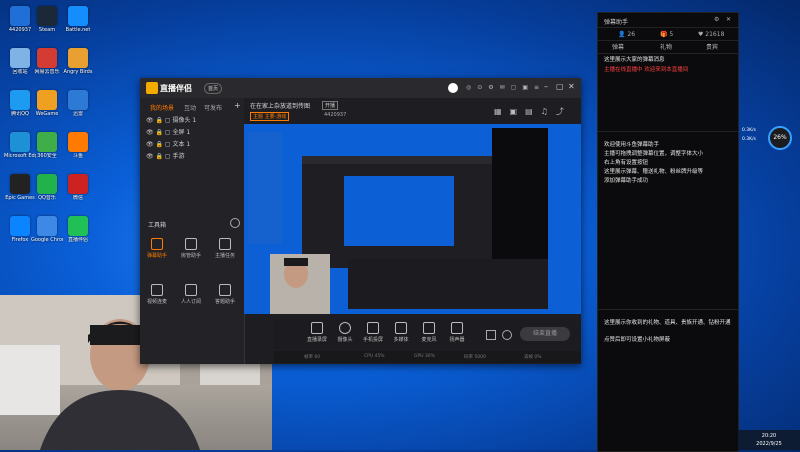 This screenshot has height=452, width=800. What do you see at coordinates (168, 133) in the screenshot?
I see `scene-item: 👁 🔒 ▢ 全屏 1` at bounding box center [168, 133].